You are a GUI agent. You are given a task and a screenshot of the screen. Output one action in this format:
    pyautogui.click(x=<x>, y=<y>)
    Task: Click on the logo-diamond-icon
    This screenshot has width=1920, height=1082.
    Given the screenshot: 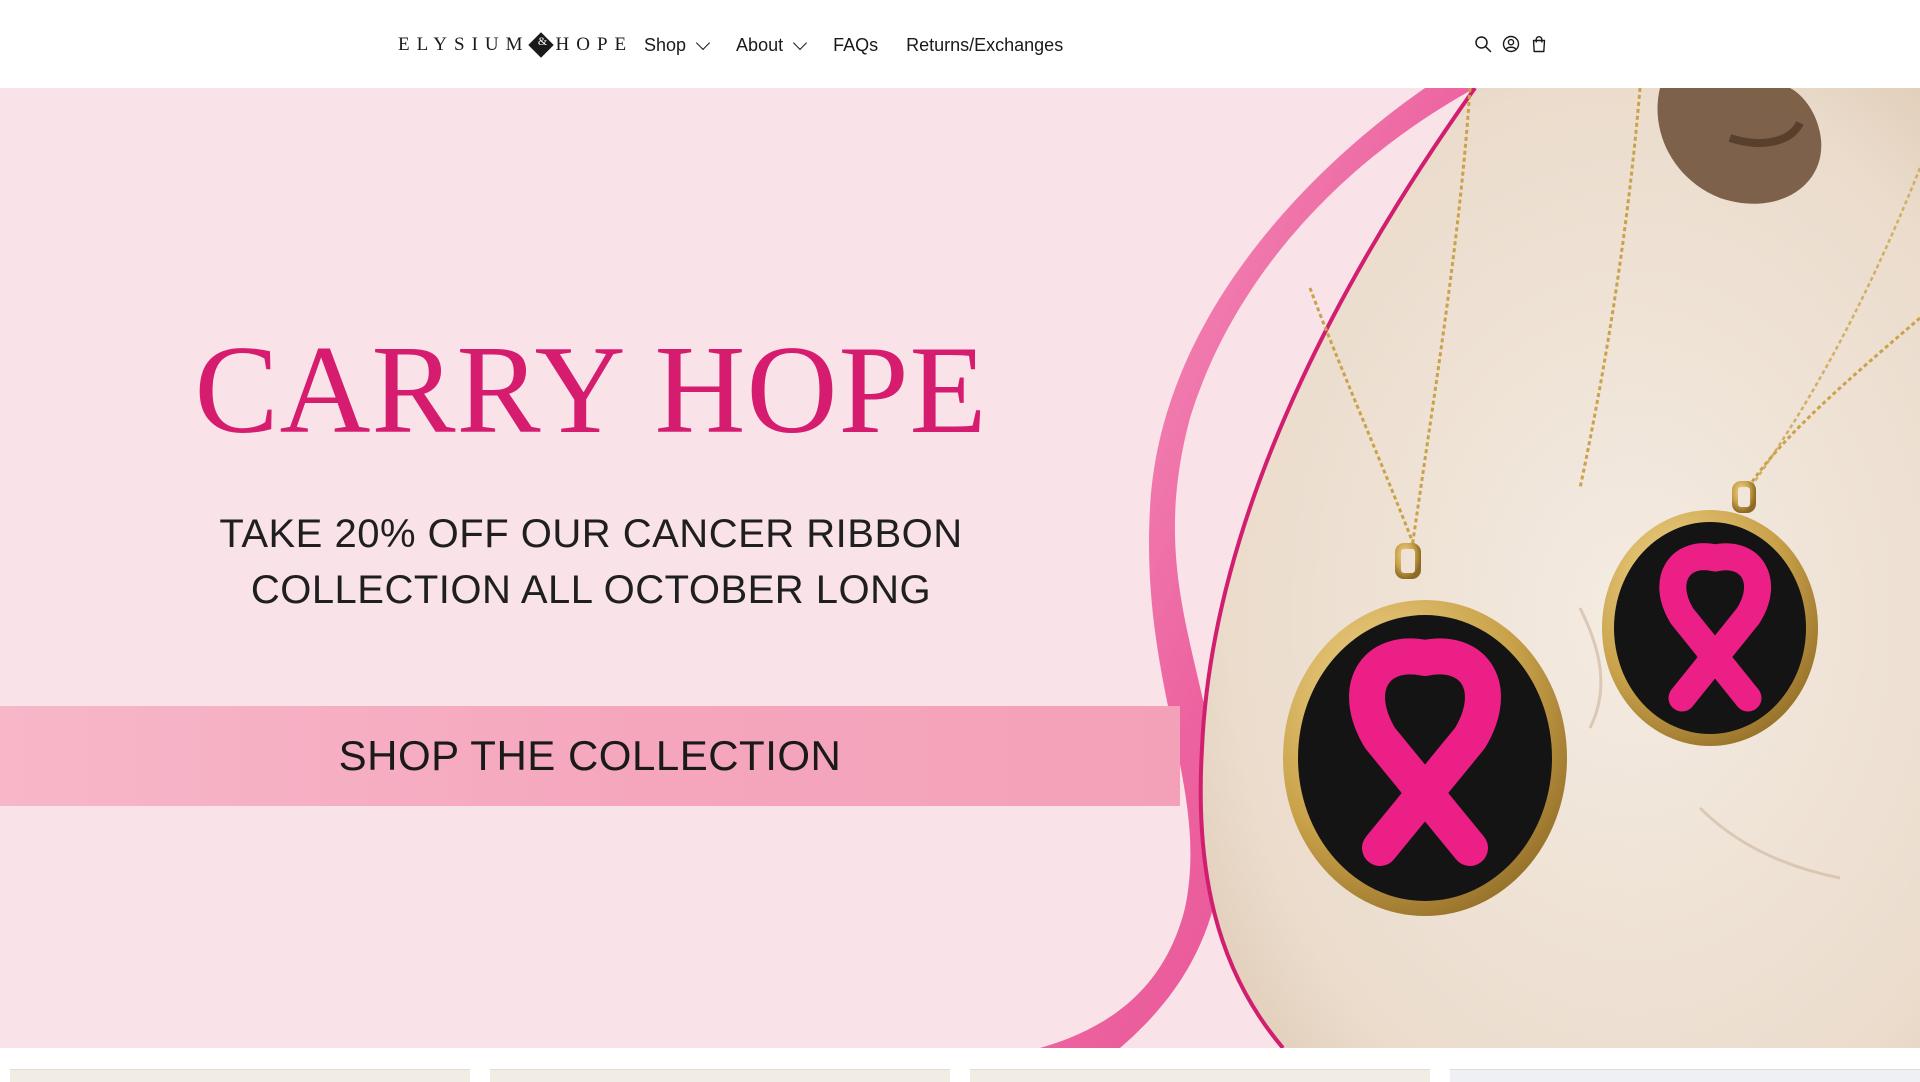 What is the action you would take?
    pyautogui.click(x=540, y=45)
    